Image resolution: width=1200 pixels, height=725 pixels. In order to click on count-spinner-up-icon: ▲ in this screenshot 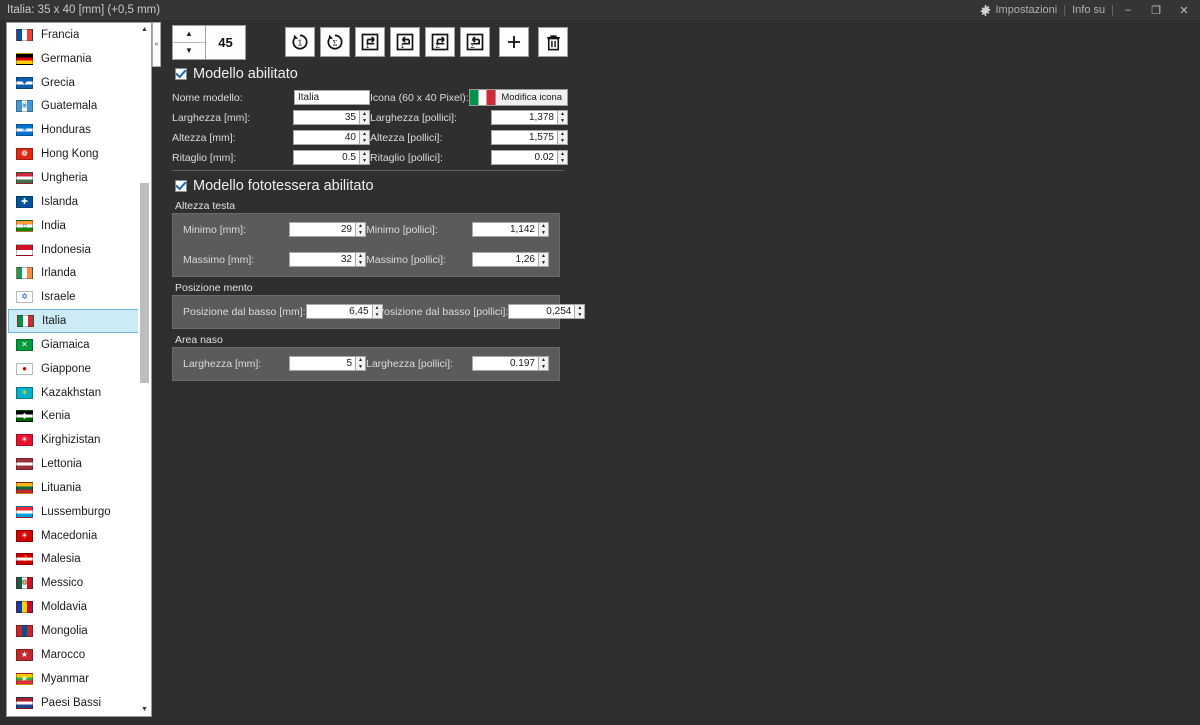, I will do `click(189, 34)`.